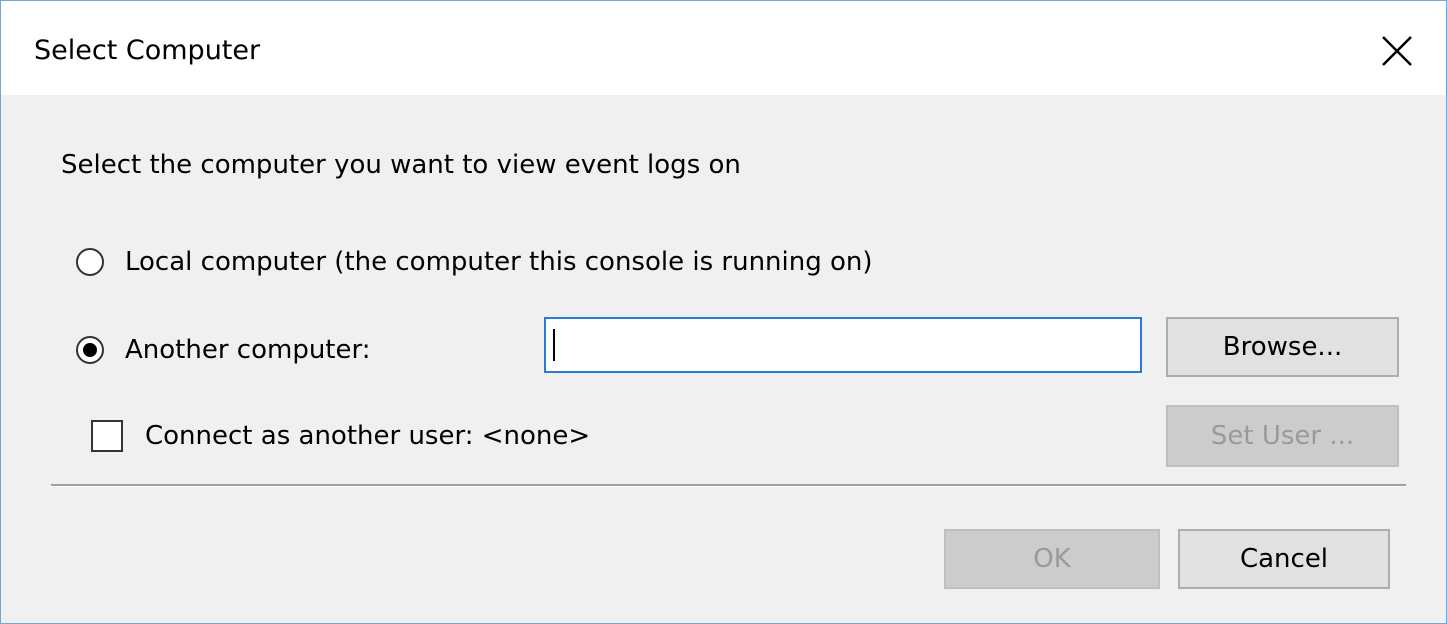 The width and height of the screenshot is (1447, 624). What do you see at coordinates (90, 262) in the screenshot?
I see `local-computer-radio` at bounding box center [90, 262].